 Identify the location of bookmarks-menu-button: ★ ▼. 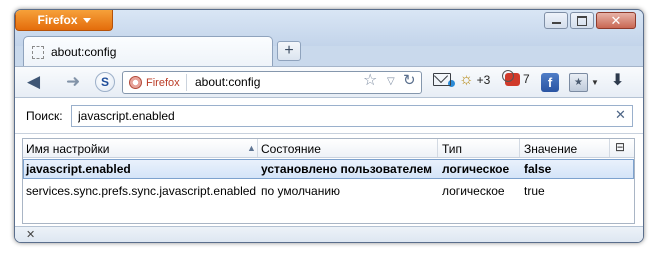
(584, 82).